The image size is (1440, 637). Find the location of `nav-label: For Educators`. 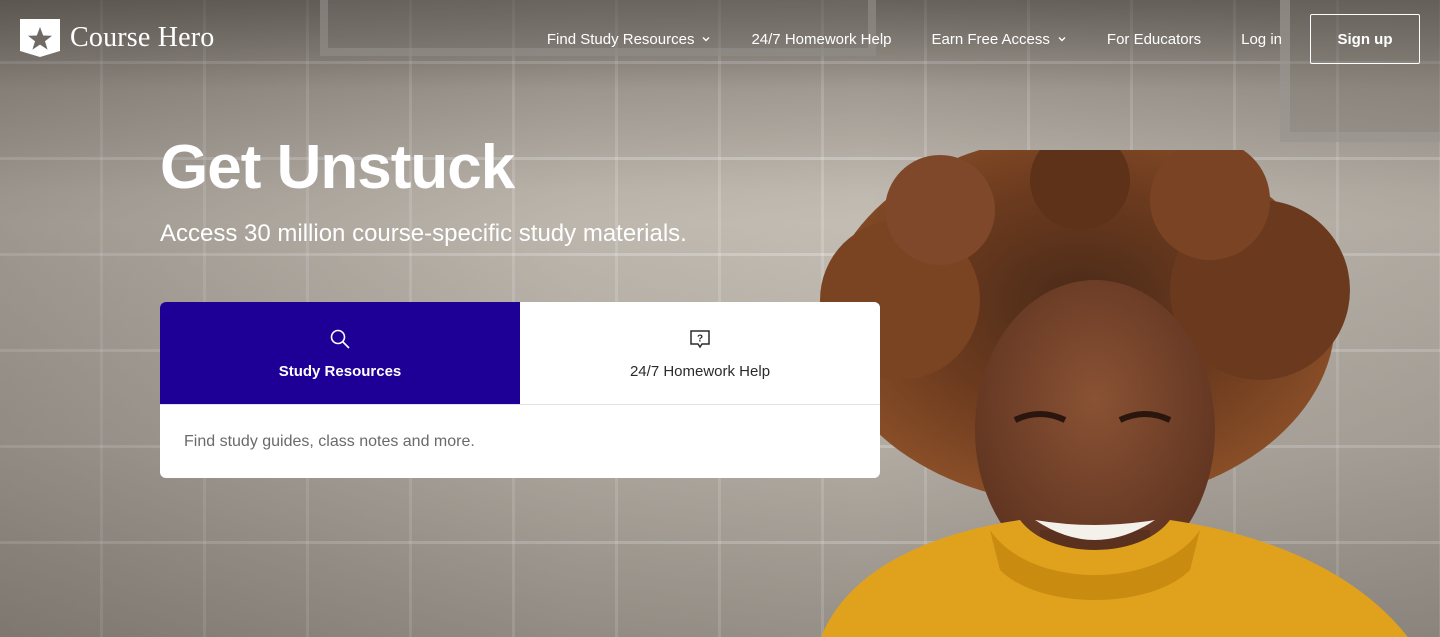

nav-label: For Educators is located at coordinates (1154, 39).